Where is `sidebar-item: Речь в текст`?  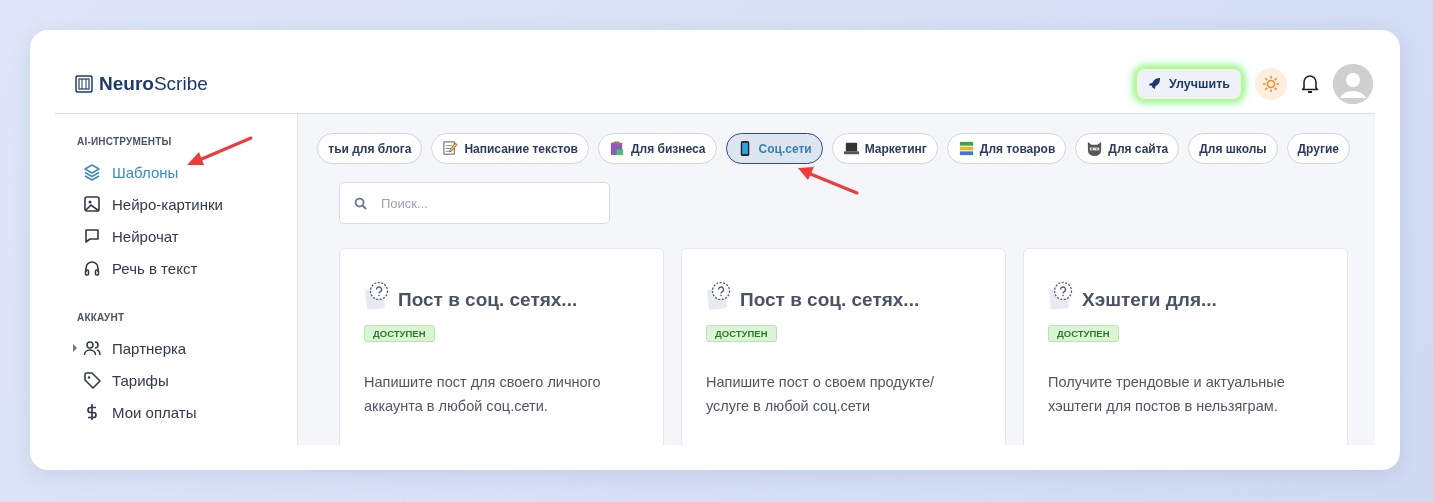
sidebar-item: Речь в текст is located at coordinates (187, 268).